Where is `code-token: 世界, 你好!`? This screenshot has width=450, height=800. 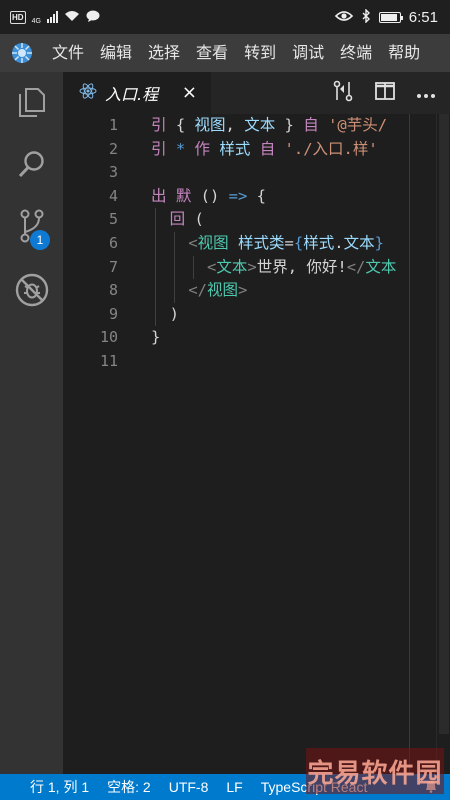
code-token: 世界, 你好! is located at coordinates (301, 266).